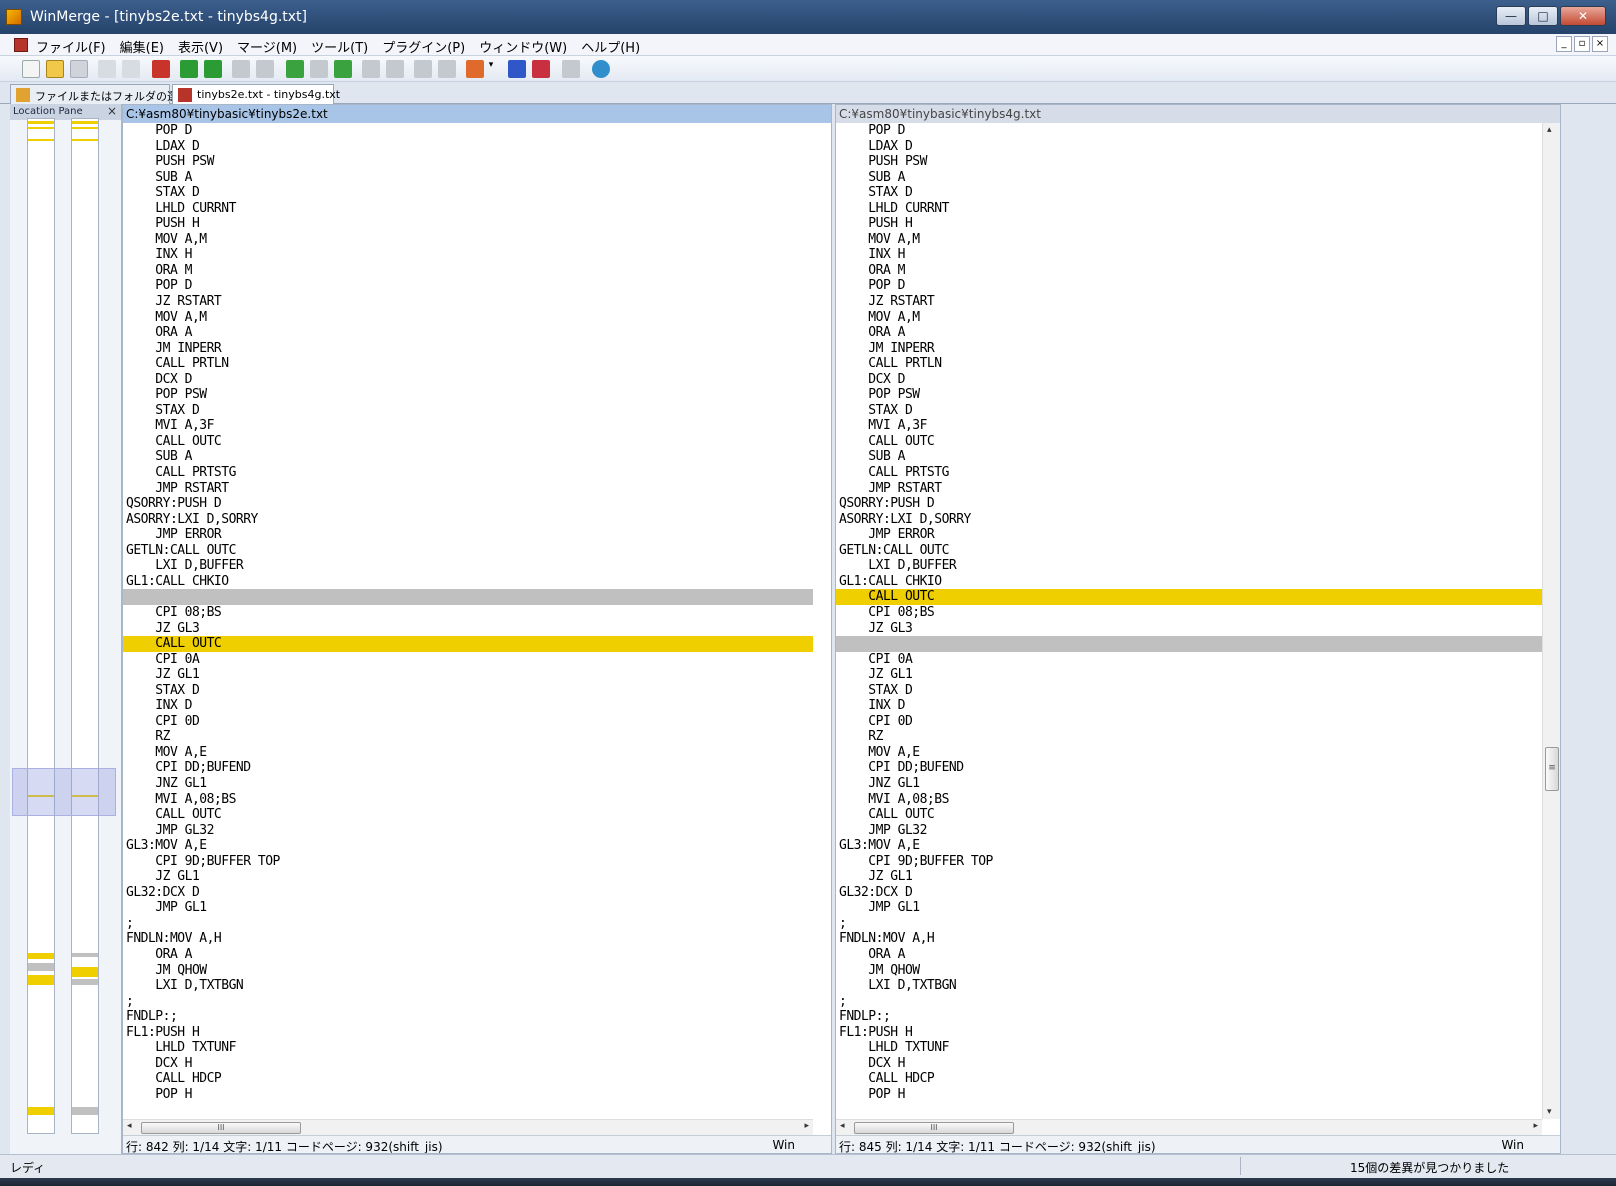 This screenshot has width=1616, height=1186. I want to click on current-diff-icon, so click(265, 69).